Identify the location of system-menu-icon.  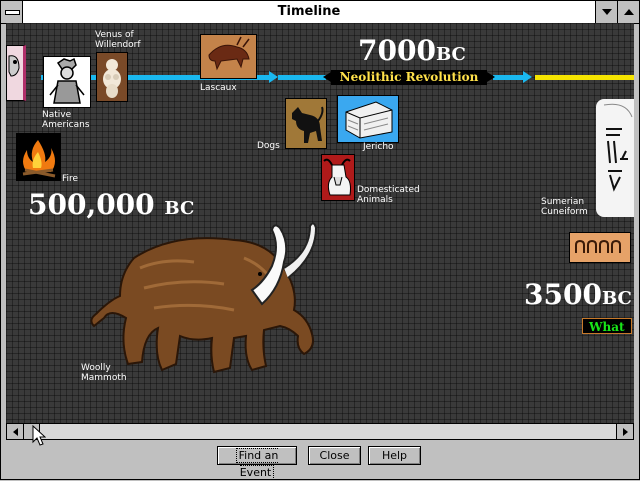
(12, 12).